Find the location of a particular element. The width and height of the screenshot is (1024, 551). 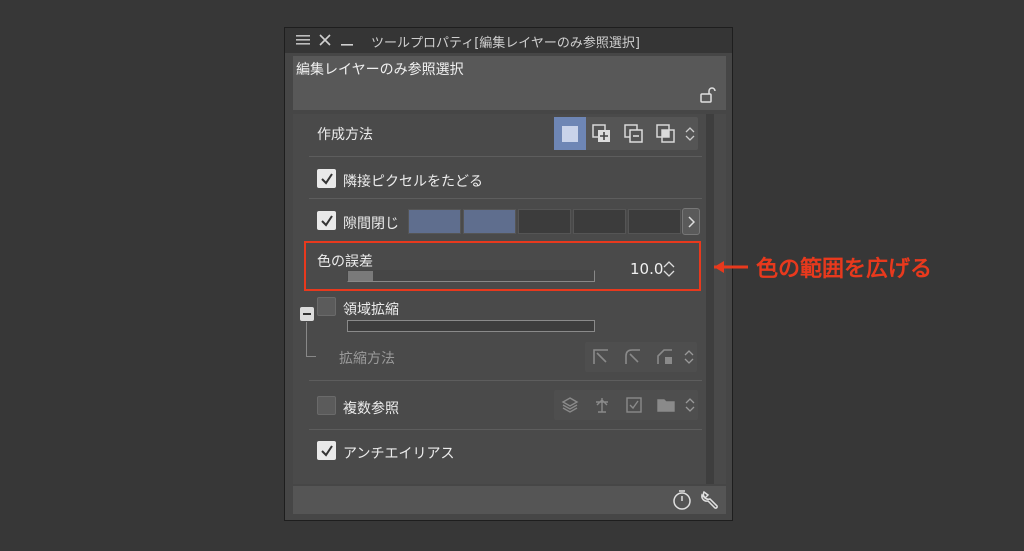

unlock-icon is located at coordinates (708, 97).